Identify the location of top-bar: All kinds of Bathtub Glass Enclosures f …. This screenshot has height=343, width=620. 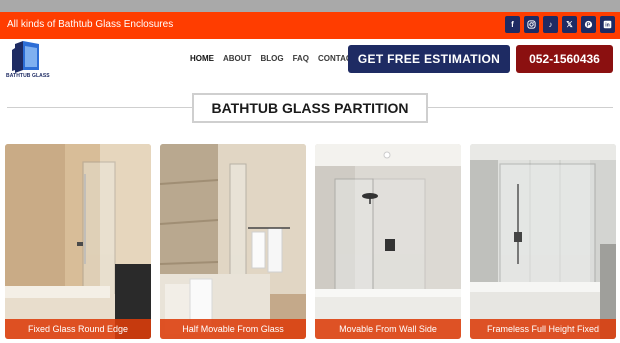
(310, 25).